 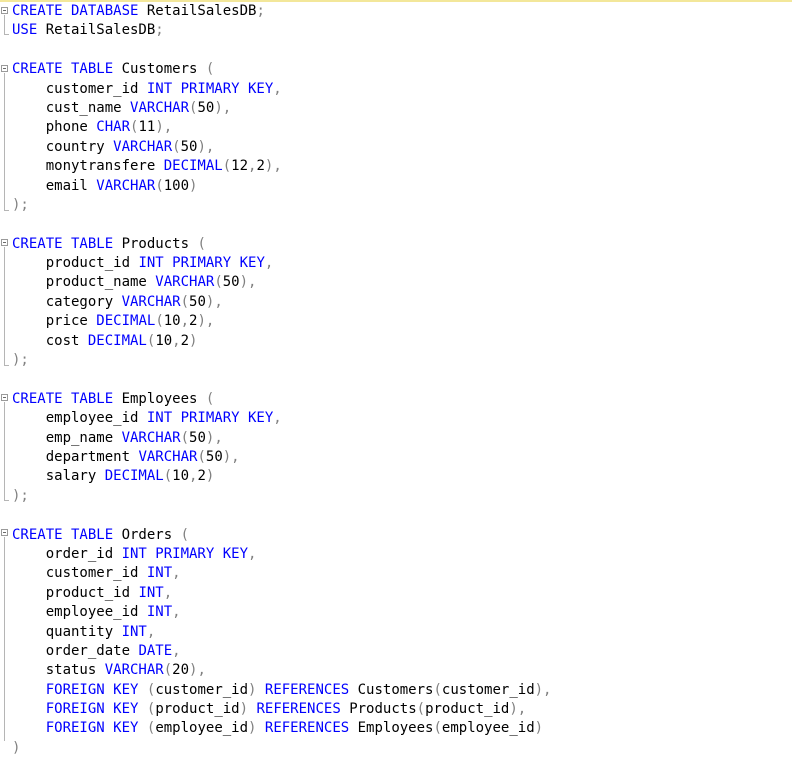 What do you see at coordinates (281, 554) in the screenshot?
I see `code-line: order_id INT PRIMARY KEY,` at bounding box center [281, 554].